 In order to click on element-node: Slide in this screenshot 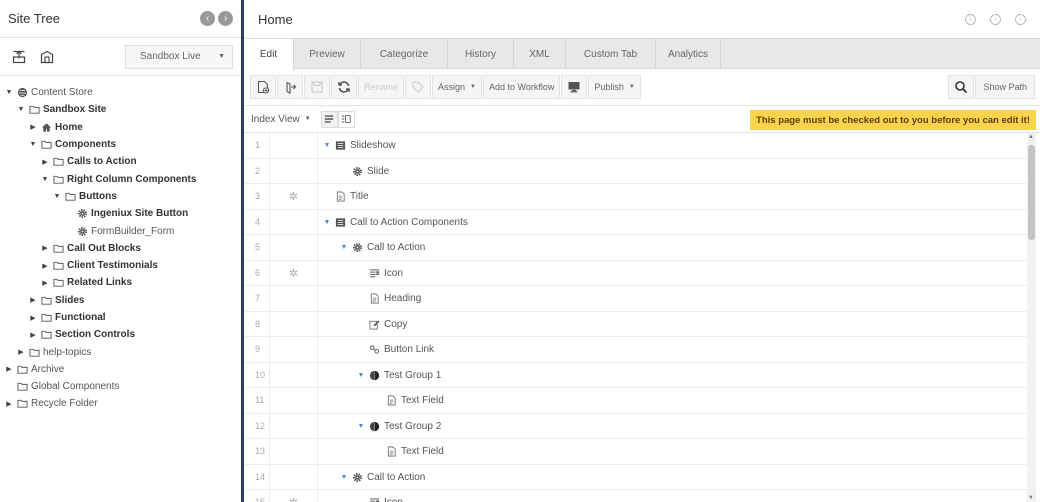, I will do `click(364, 172)`.